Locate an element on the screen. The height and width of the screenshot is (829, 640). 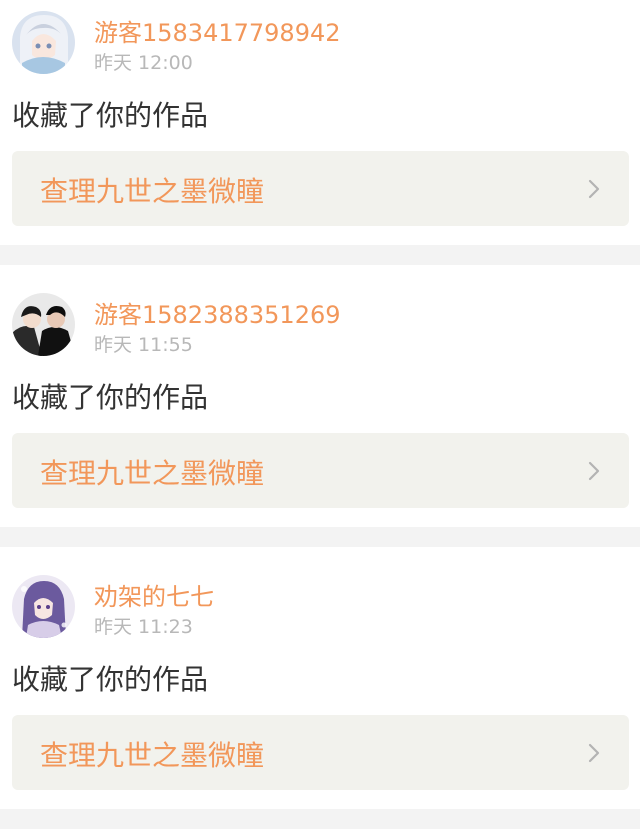
timestamp: 昨天 12:00 is located at coordinates (143, 63).